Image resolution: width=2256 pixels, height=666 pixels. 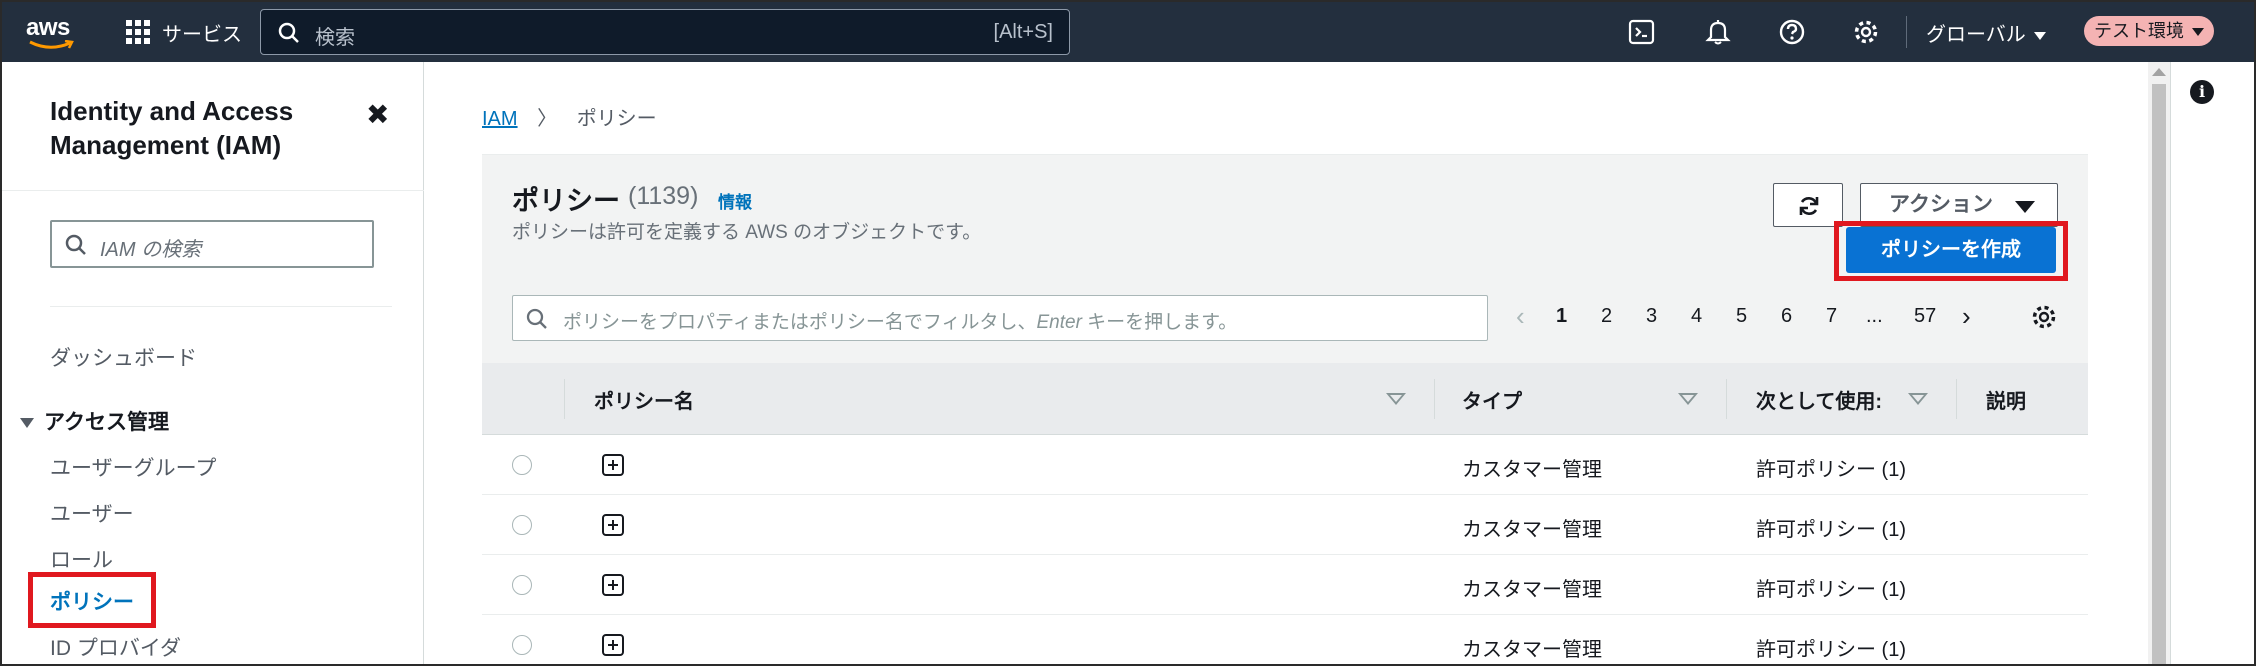 What do you see at coordinates (1866, 32) in the screenshot?
I see `settings-gear-icon` at bounding box center [1866, 32].